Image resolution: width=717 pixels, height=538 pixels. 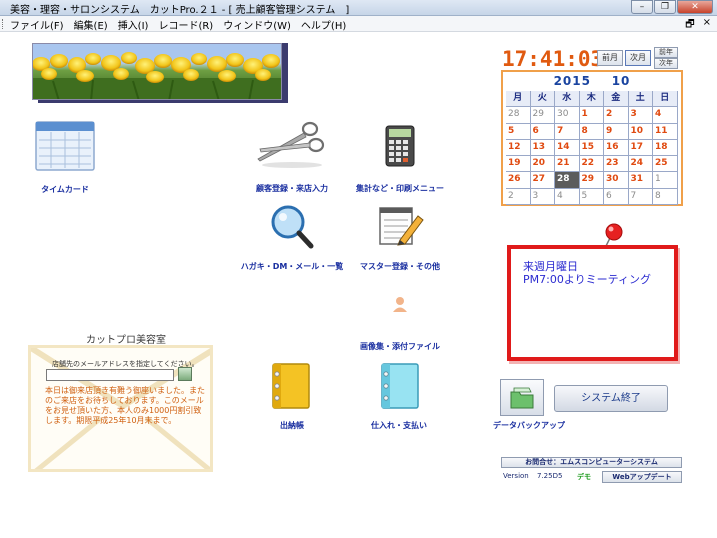 I want to click on email-address-input, so click(x=110, y=375).